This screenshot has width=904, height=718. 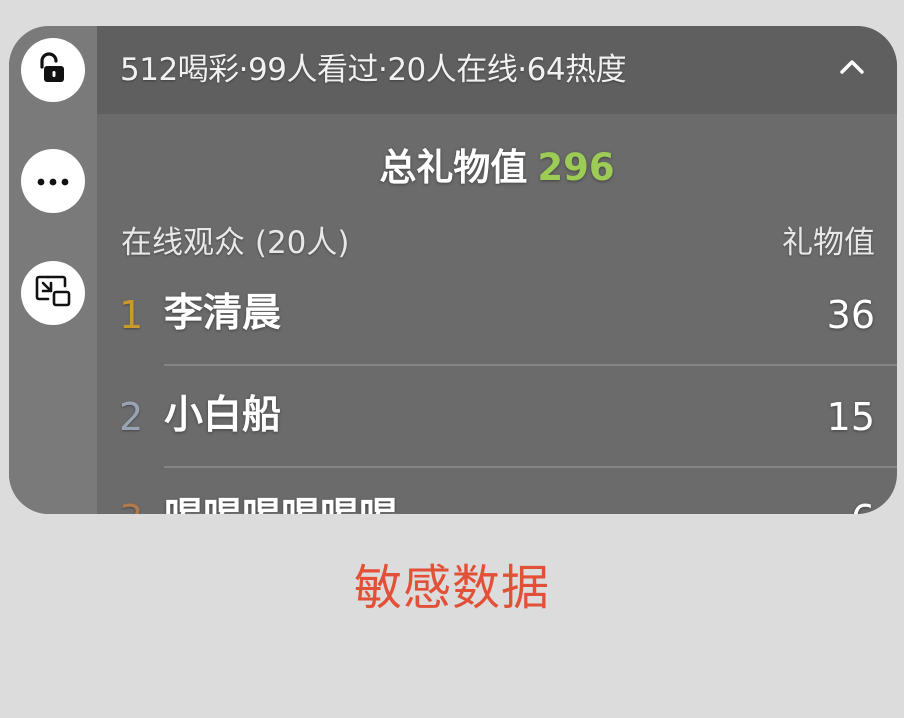 I want to click on audience-row-3: 3 喝喝喝喝喝喝 6, so click(x=497, y=491).